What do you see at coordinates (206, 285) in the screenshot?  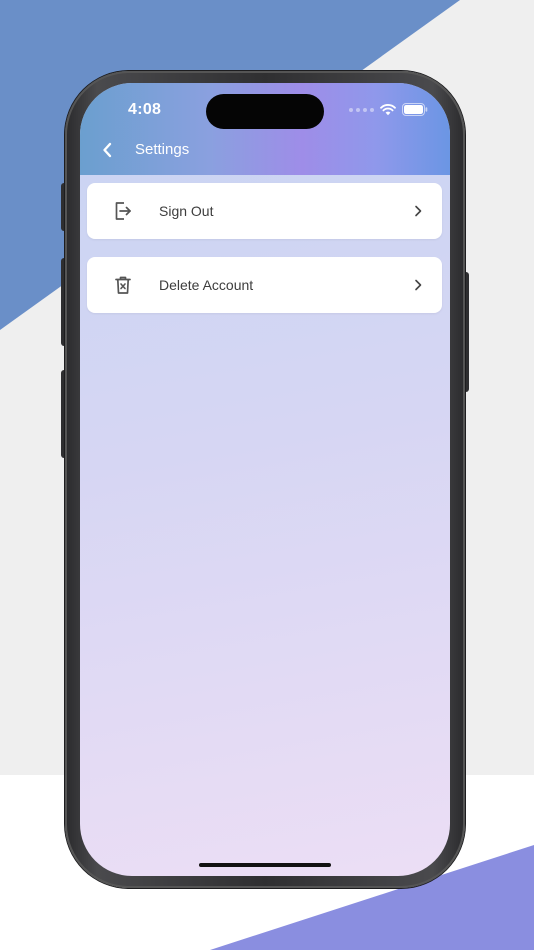 I see `delete-account-label: Delete Account` at bounding box center [206, 285].